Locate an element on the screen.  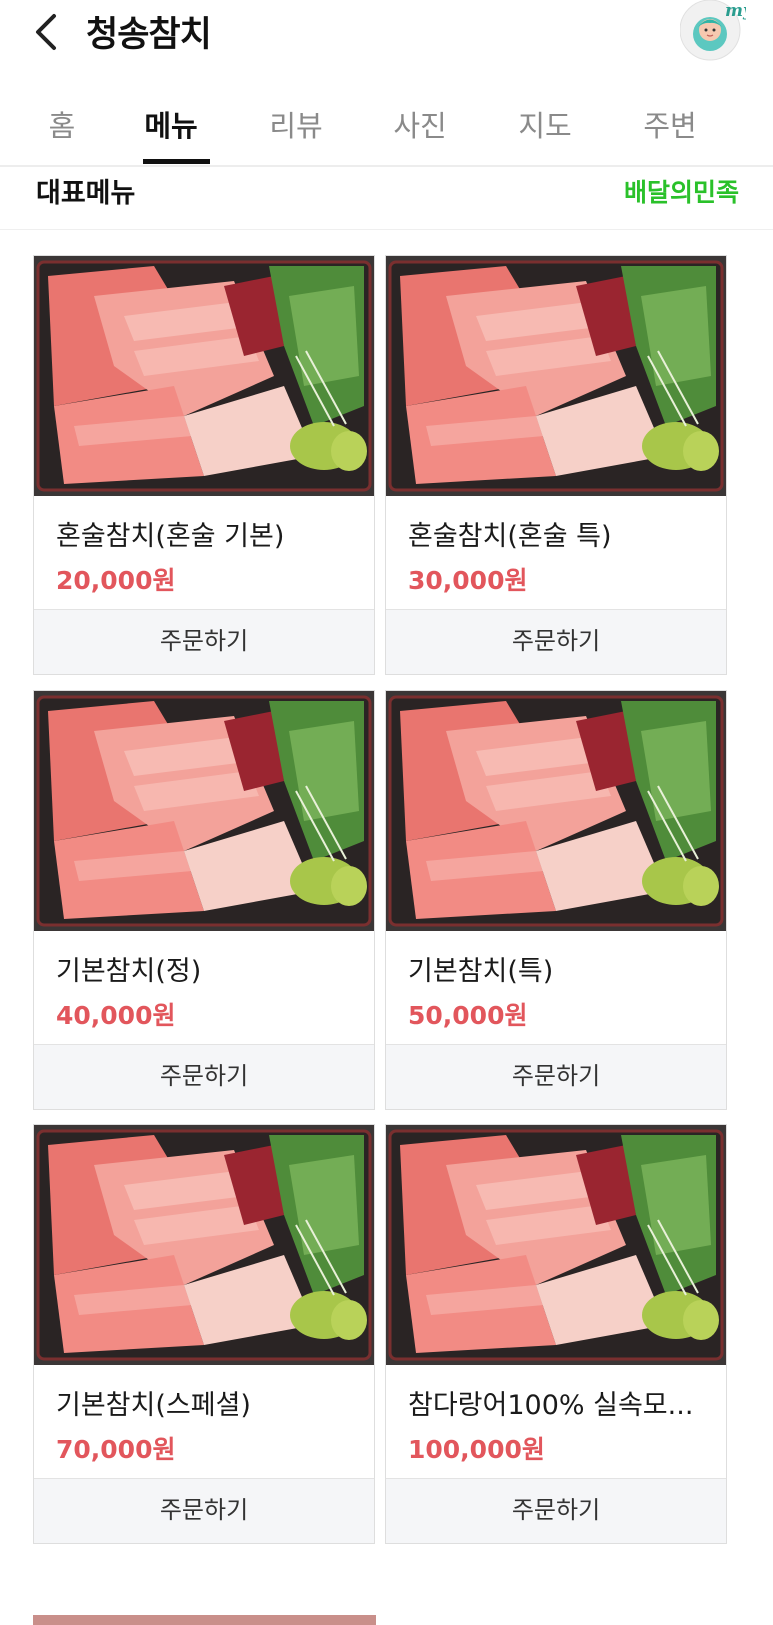
menu-item-name: 혼술참치(혼술 기본) is located at coordinates (170, 536).